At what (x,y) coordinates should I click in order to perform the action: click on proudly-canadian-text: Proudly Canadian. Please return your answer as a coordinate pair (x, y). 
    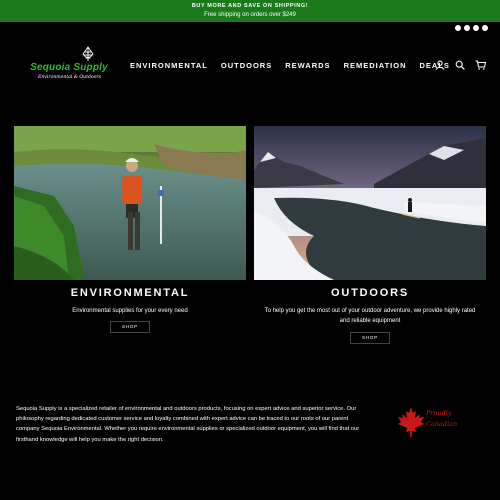
    Looking at the image, I should click on (441, 419).